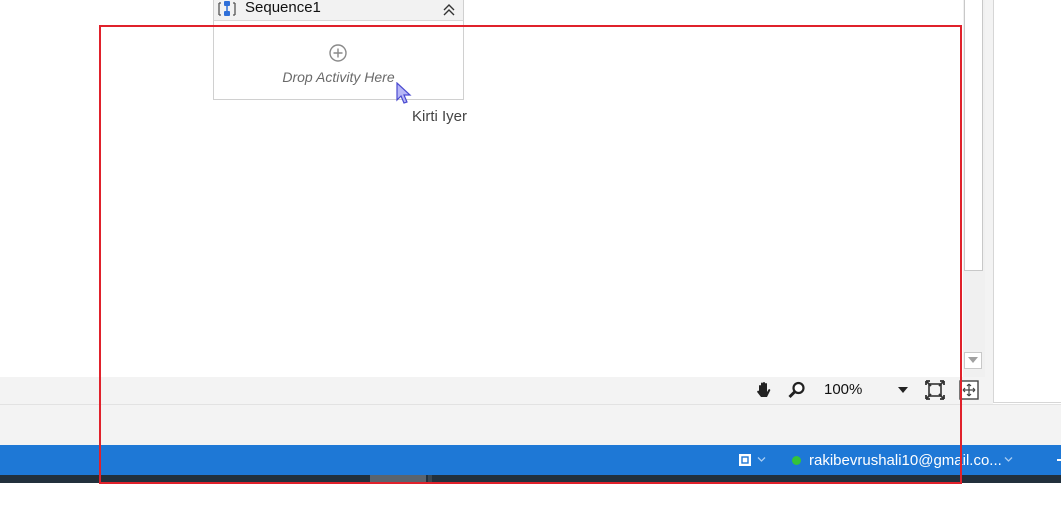  I want to click on status-edge-mark, so click(1059, 460).